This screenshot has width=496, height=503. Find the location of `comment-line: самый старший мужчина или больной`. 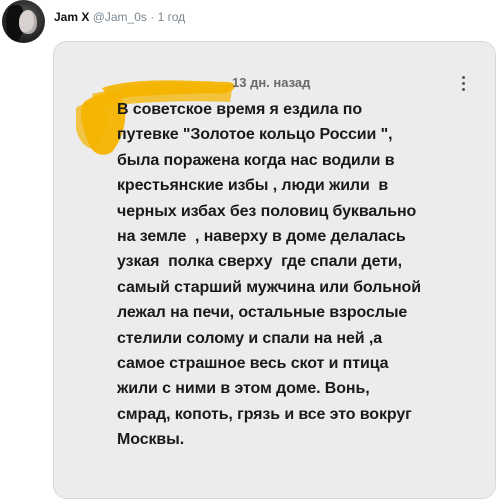

comment-line: самый старший мужчина или больной is located at coordinates (269, 287).